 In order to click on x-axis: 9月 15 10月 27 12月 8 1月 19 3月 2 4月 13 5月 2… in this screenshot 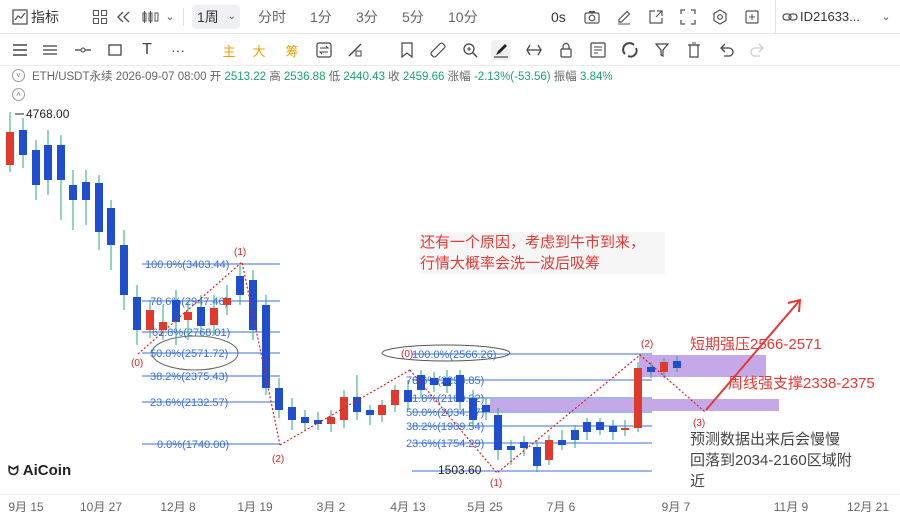, I will do `click(450, 505)`.